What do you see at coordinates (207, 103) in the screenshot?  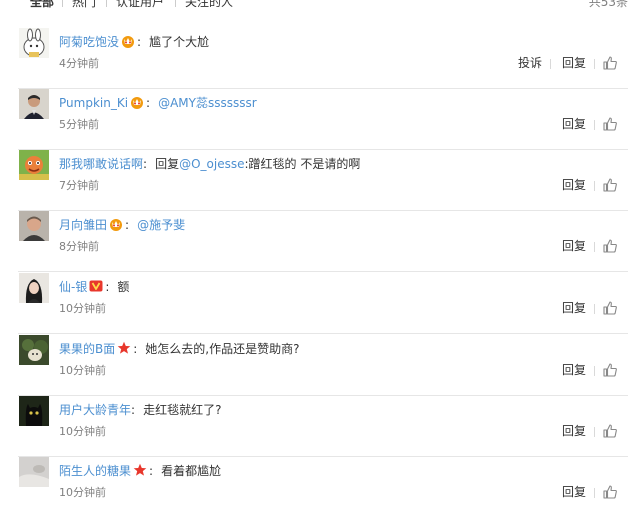 I see `mention-link: @AMY蕊sssssssr` at bounding box center [207, 103].